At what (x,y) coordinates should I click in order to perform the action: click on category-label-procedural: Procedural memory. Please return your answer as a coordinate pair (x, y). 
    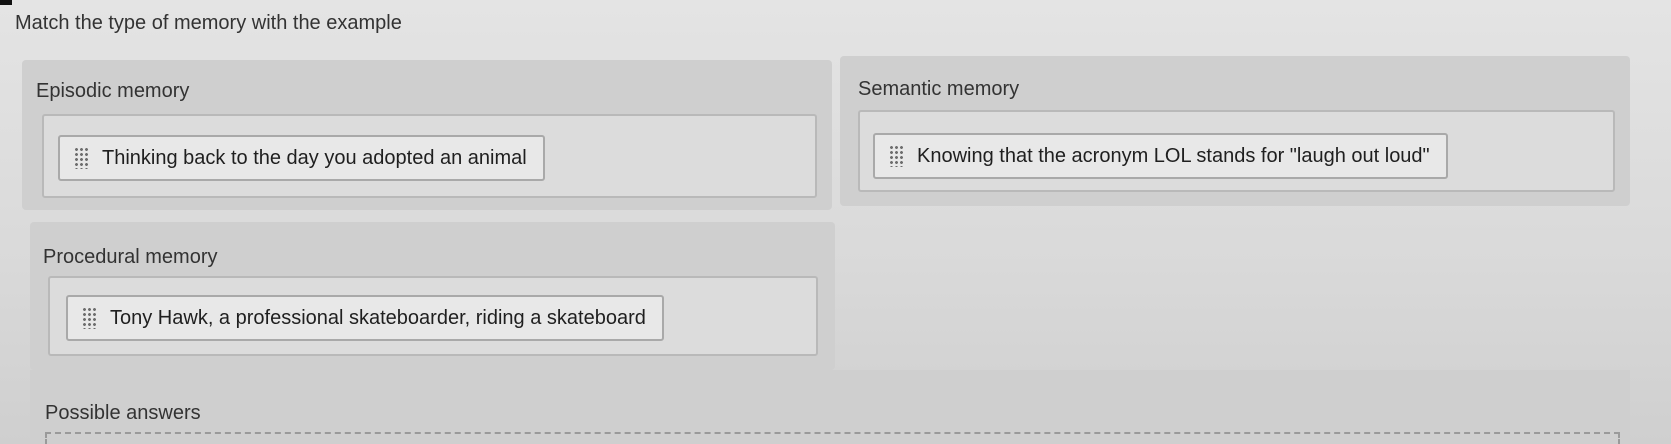
    Looking at the image, I should click on (130, 257).